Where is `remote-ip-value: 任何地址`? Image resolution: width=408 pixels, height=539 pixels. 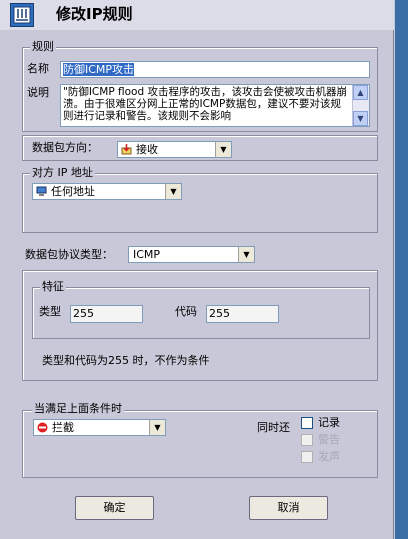
remote-ip-value: 任何地址 is located at coordinates (73, 191).